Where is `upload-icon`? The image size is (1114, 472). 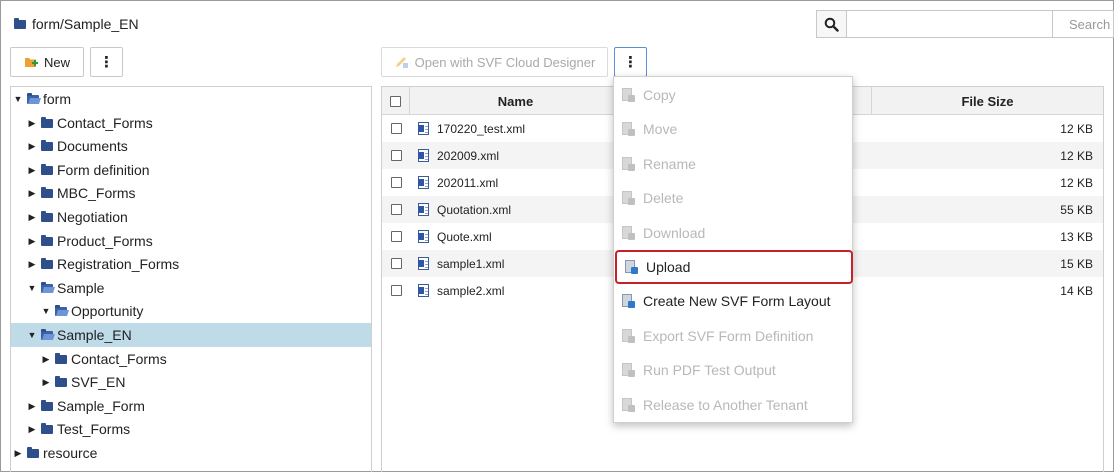
upload-icon is located at coordinates (631, 267).